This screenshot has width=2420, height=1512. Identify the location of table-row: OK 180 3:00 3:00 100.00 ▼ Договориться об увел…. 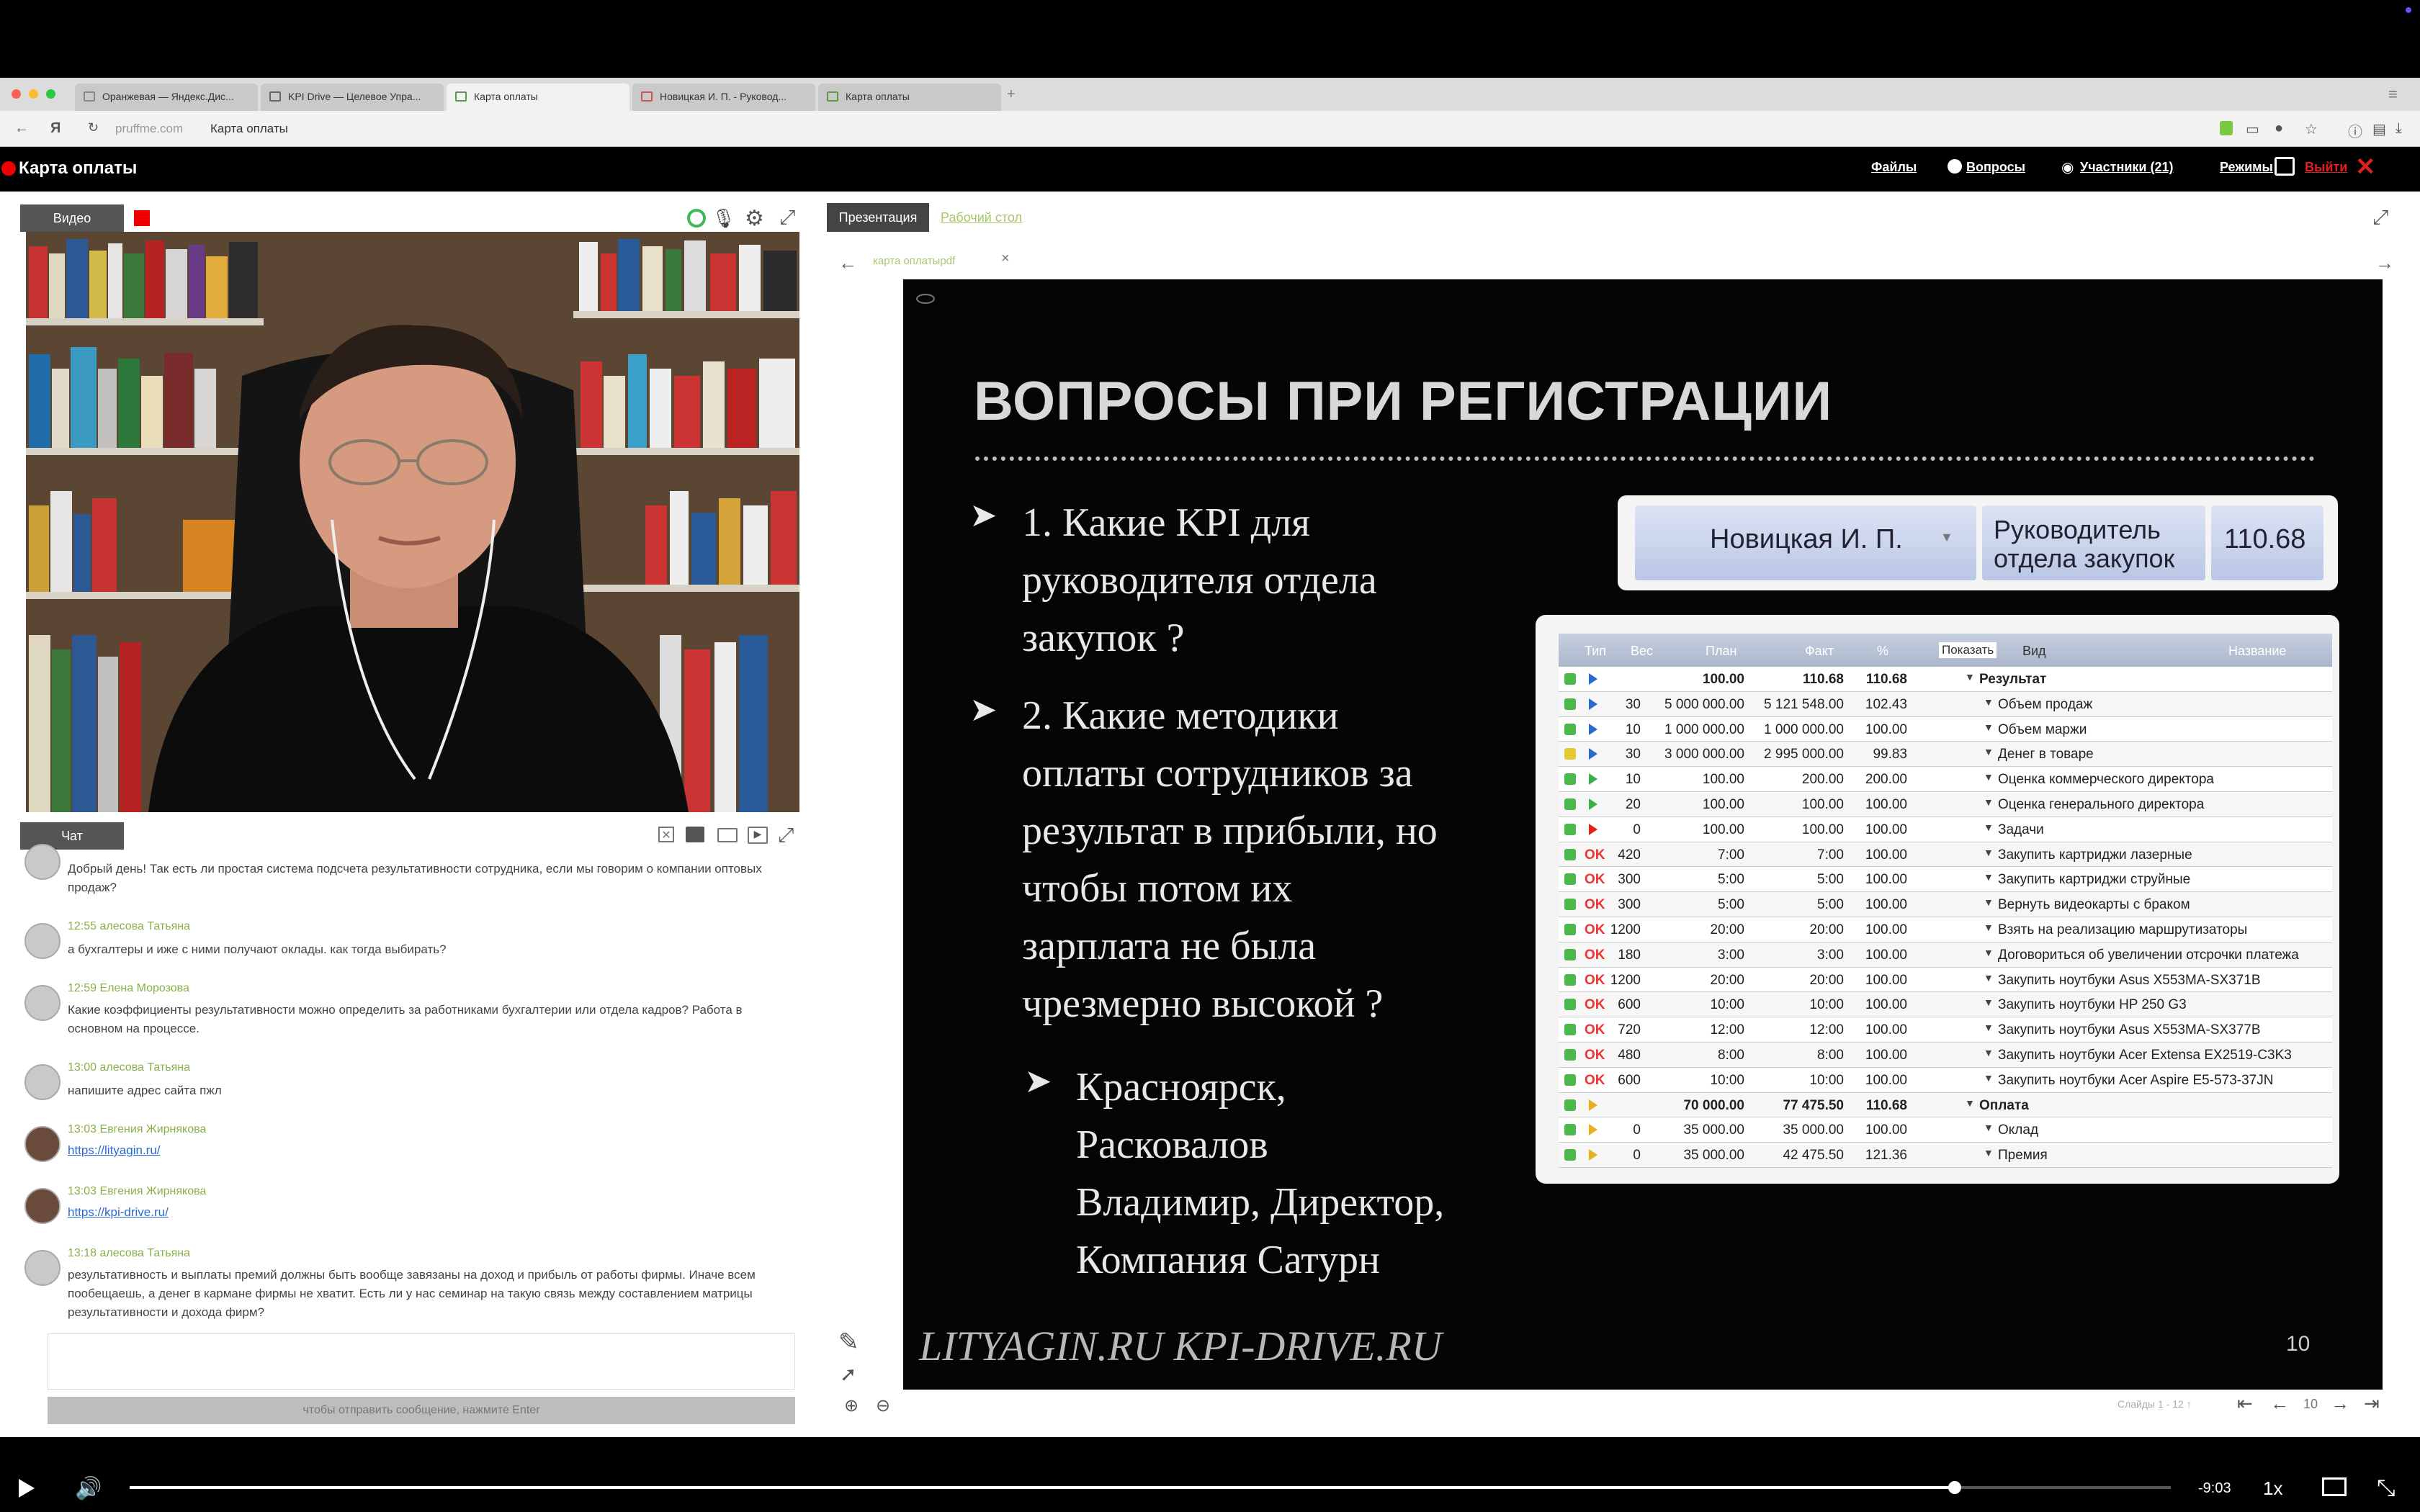
(1945, 955).